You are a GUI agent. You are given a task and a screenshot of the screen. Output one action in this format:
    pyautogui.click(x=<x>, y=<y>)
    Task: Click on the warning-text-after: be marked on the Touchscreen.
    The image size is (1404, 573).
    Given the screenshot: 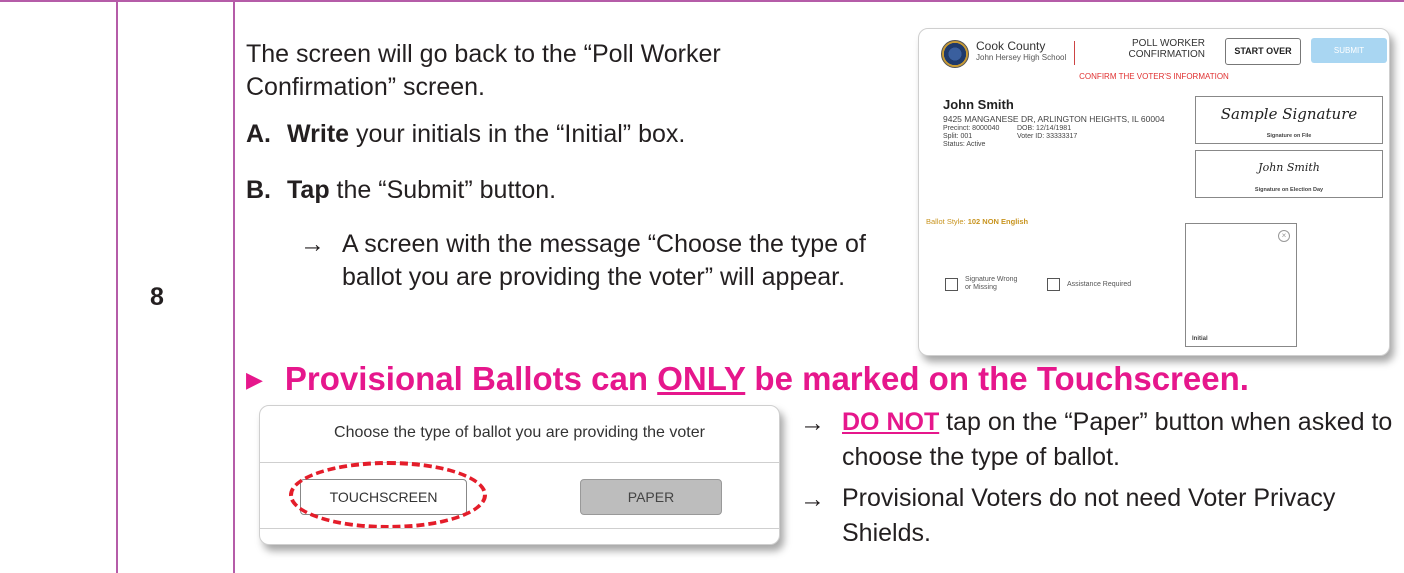 What is the action you would take?
    pyautogui.click(x=997, y=378)
    